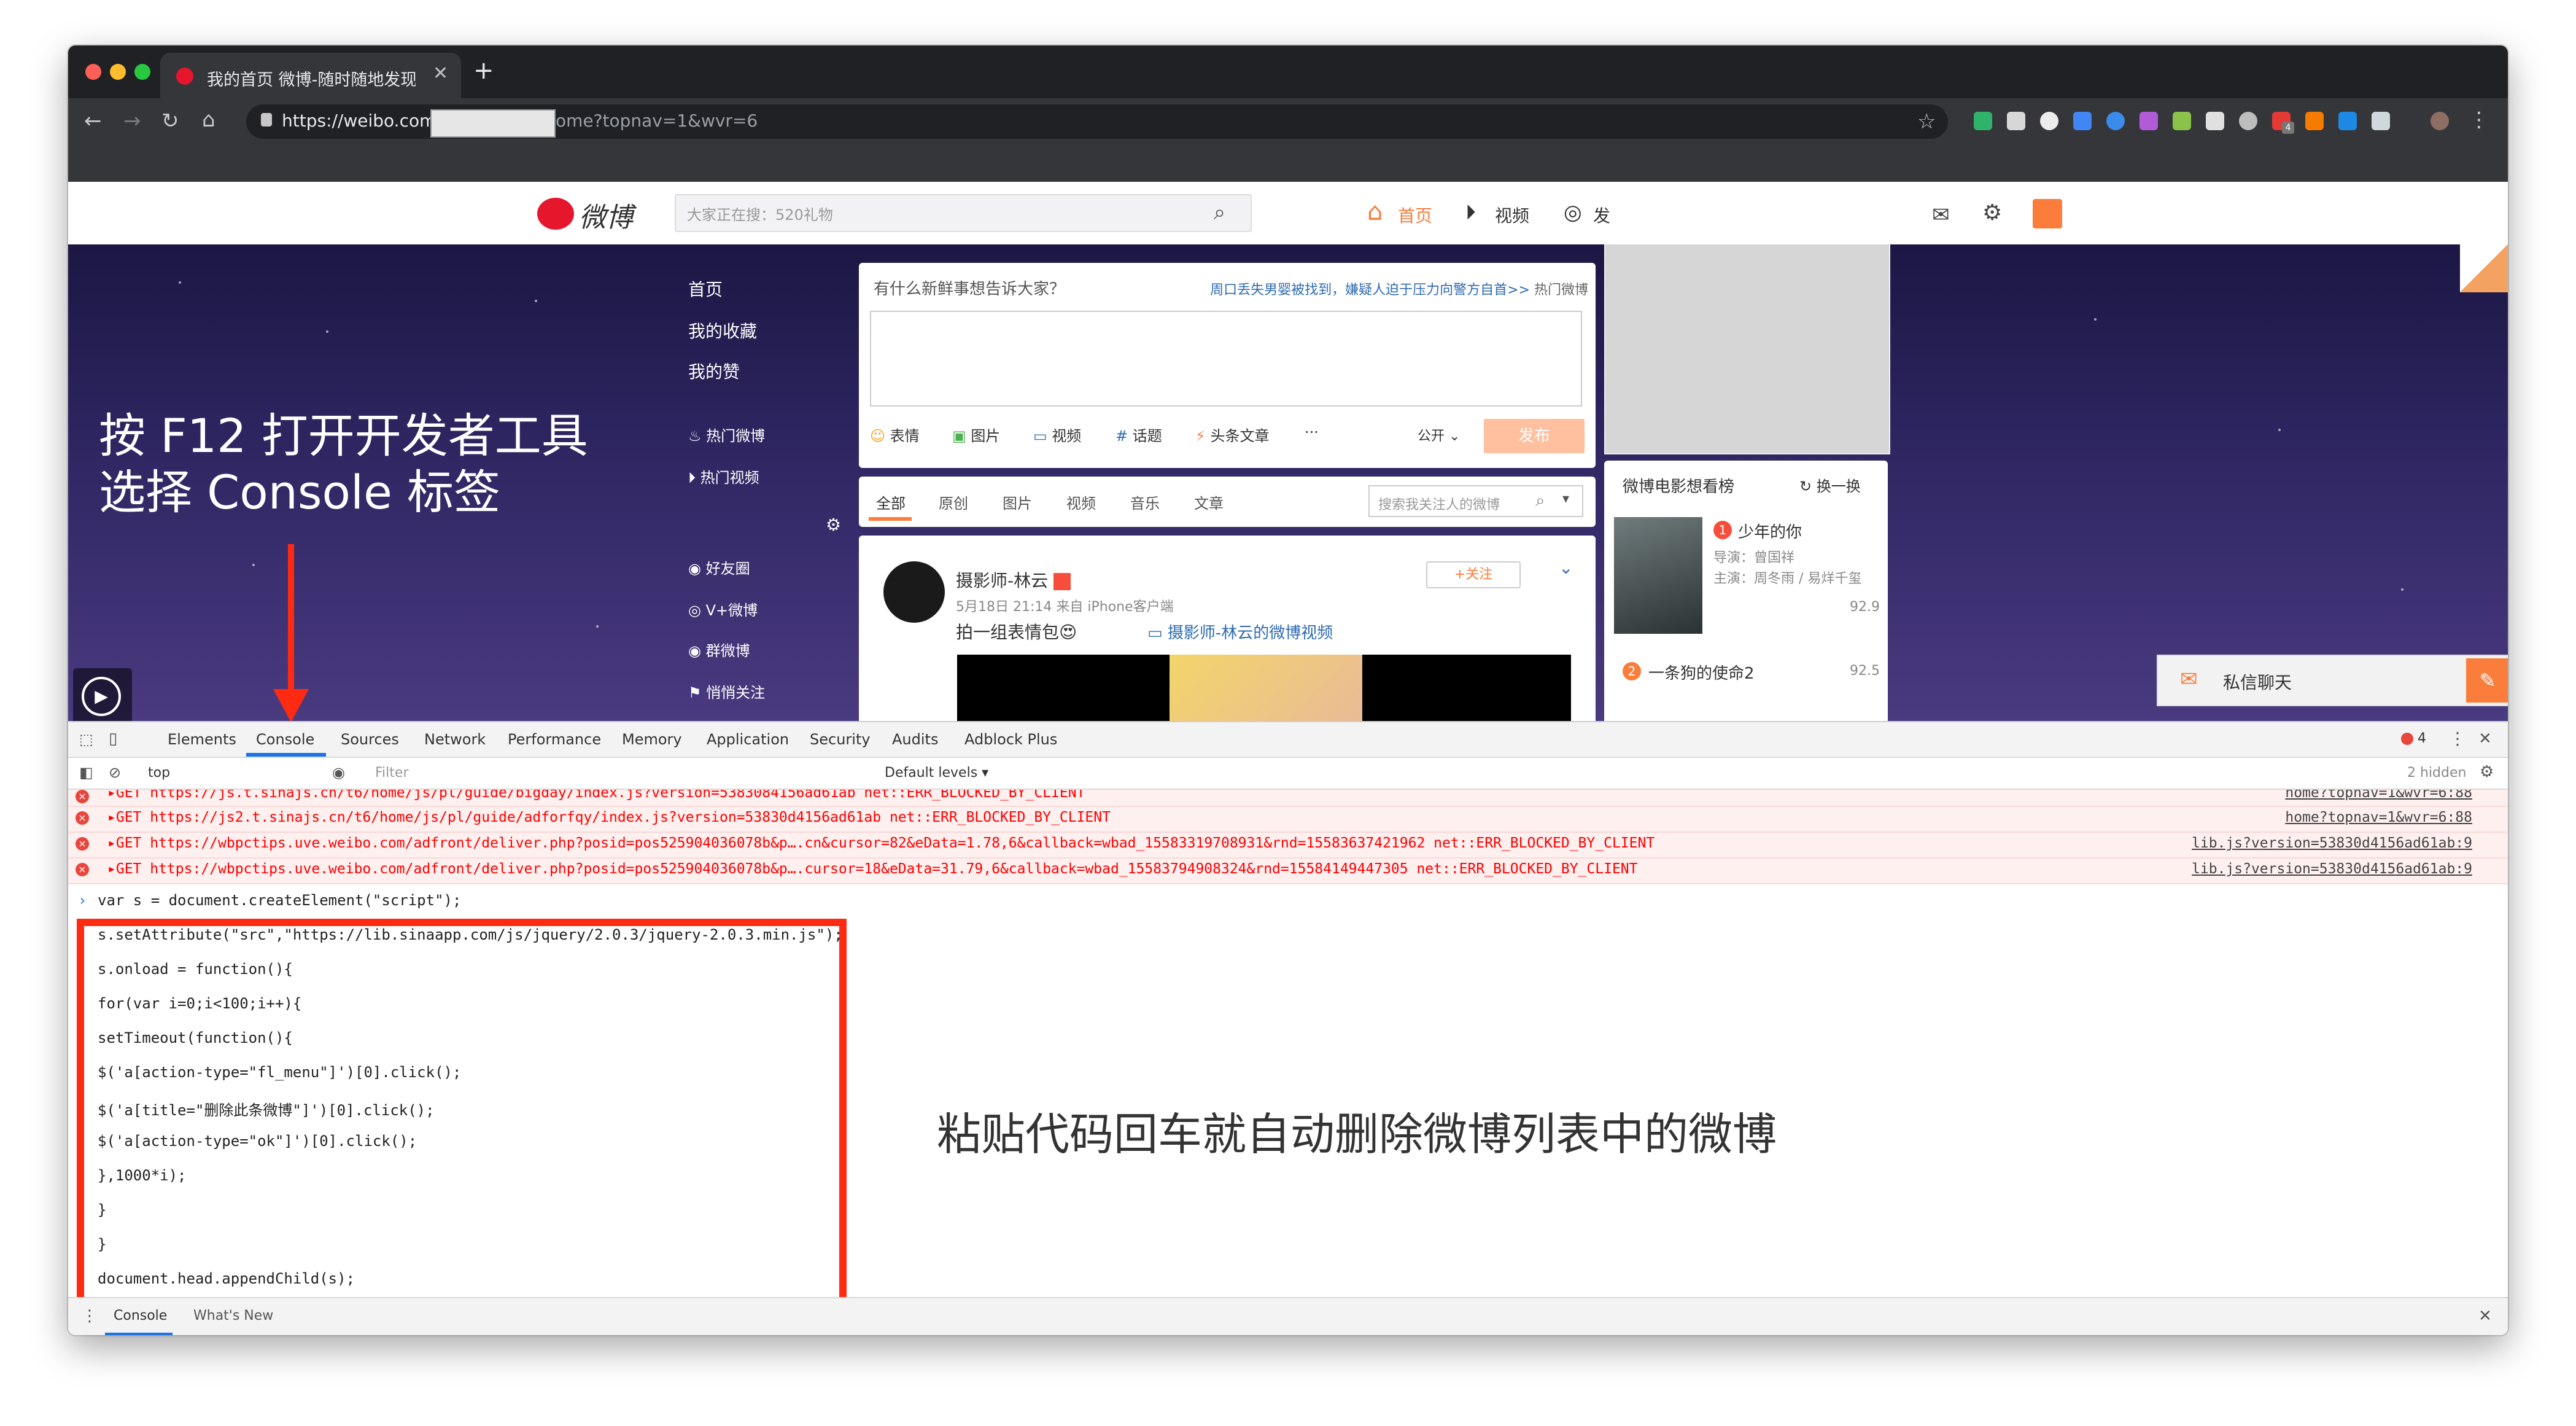 This screenshot has height=1426, width=2576. Describe the element at coordinates (723, 609) in the screenshot. I see `left-nav-vplus: ◎ V+微博` at that location.